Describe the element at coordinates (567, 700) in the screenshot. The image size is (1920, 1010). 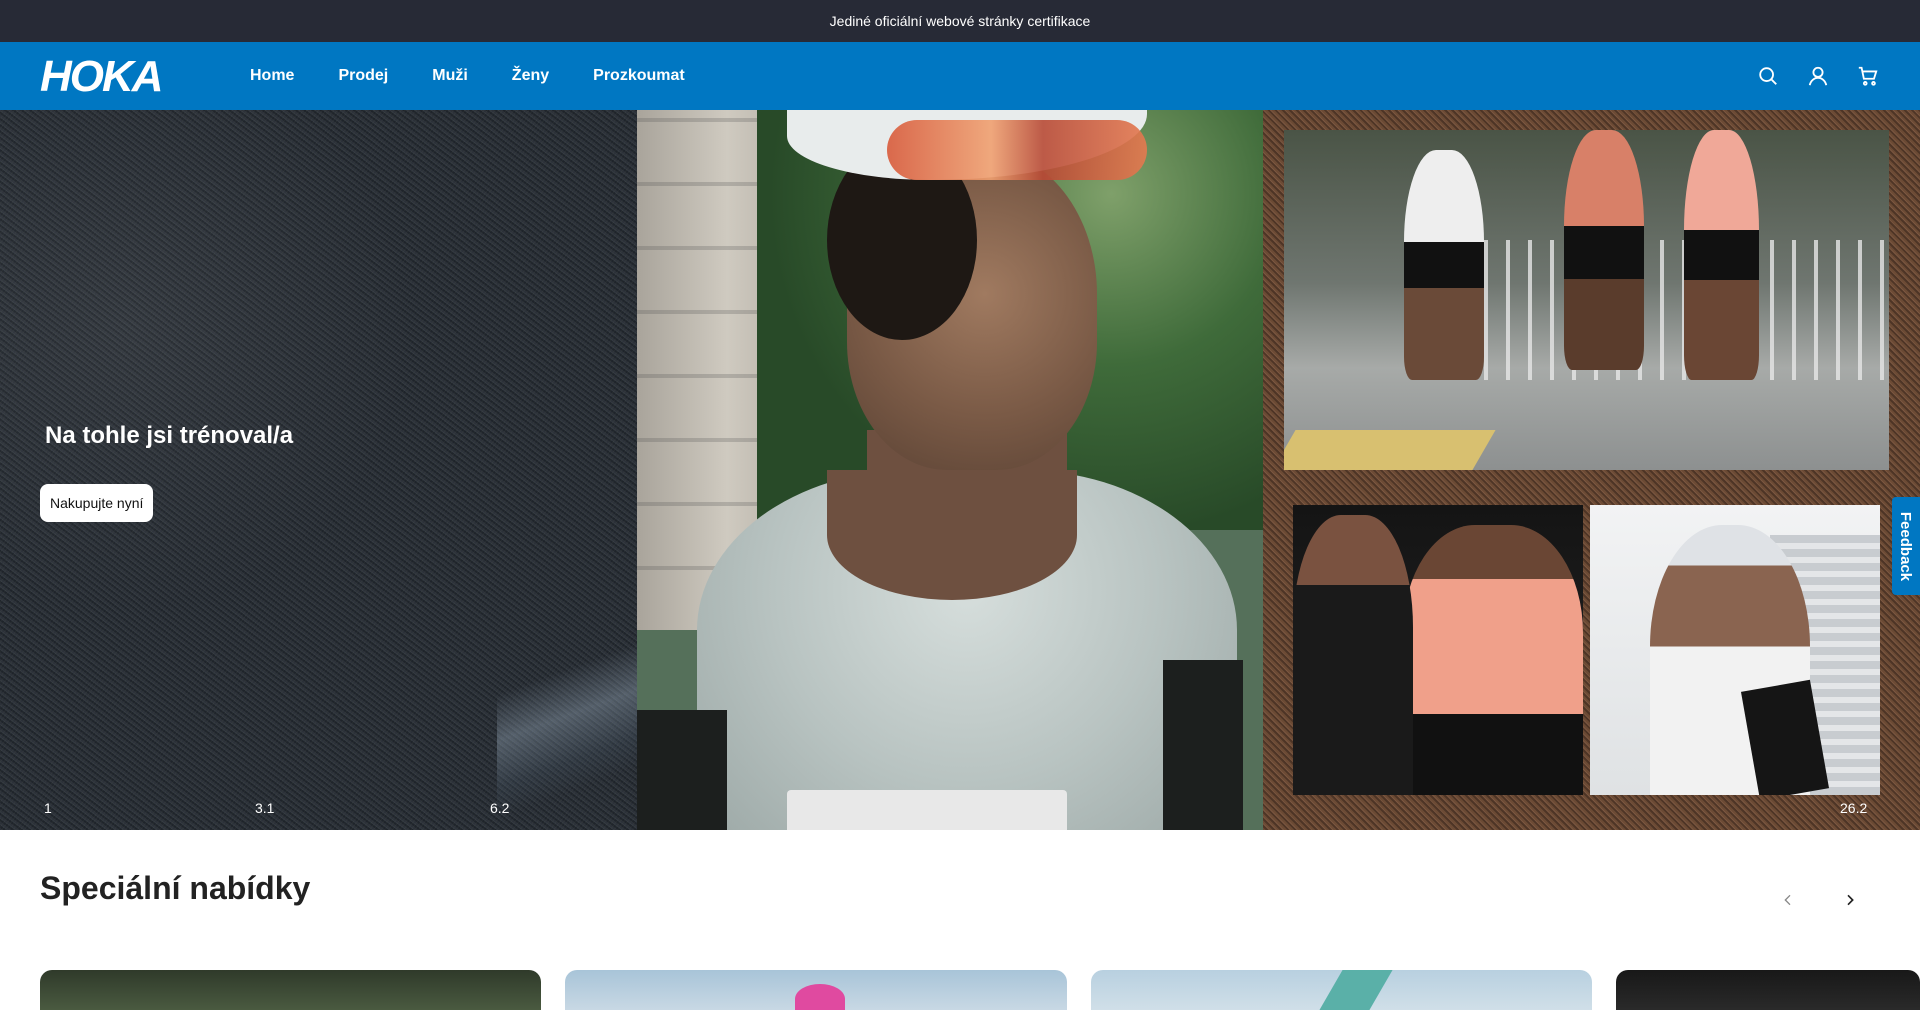
I see `road-edge-image` at that location.